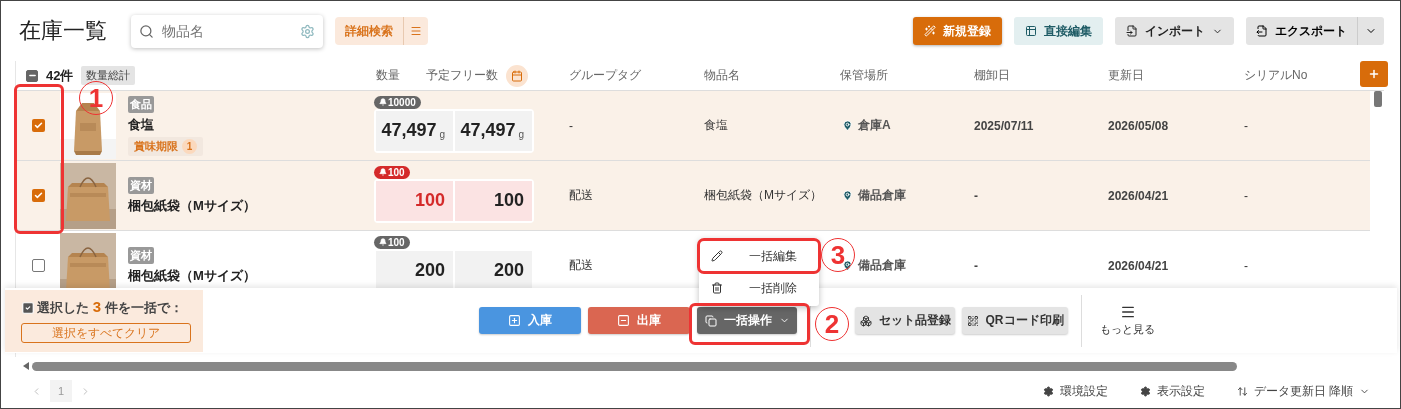 Image resolution: width=1401 pixels, height=409 pixels. I want to click on add-column-button, so click(1374, 74).